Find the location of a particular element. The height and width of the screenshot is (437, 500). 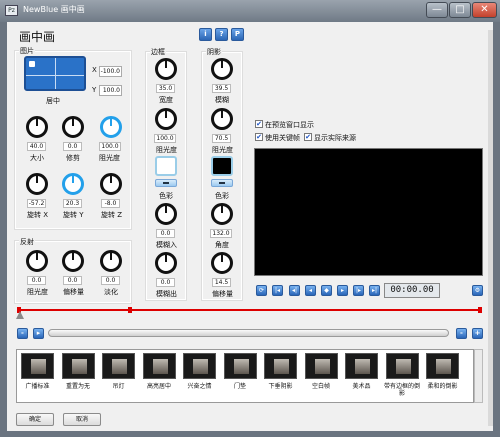

rotate-y-knob is located at coordinates (73, 184).